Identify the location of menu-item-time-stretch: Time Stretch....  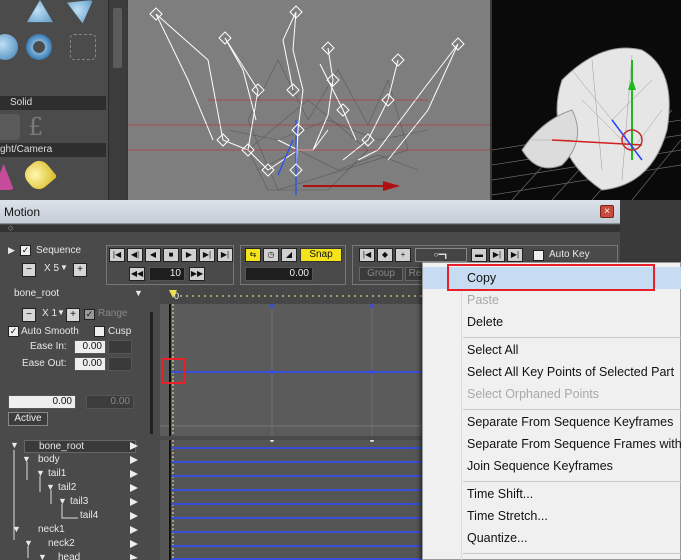
(552, 516).